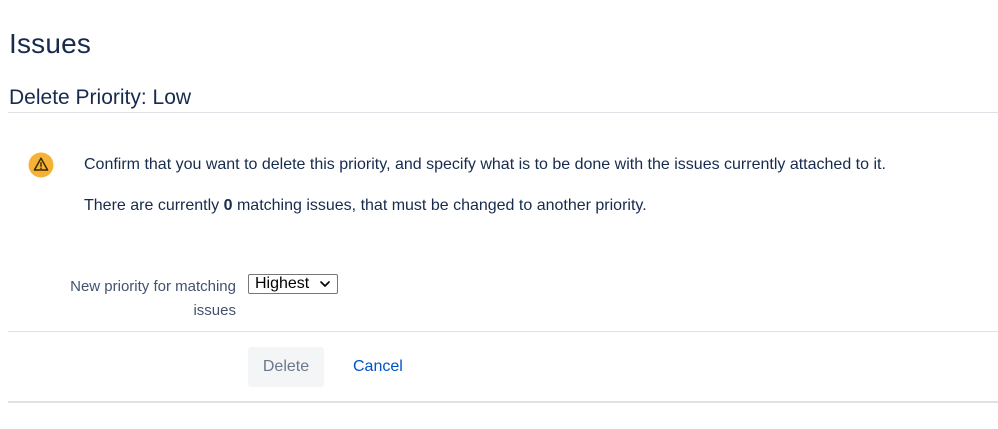 The width and height of the screenshot is (998, 429). I want to click on new-priority-select: Highest, so click(293, 284).